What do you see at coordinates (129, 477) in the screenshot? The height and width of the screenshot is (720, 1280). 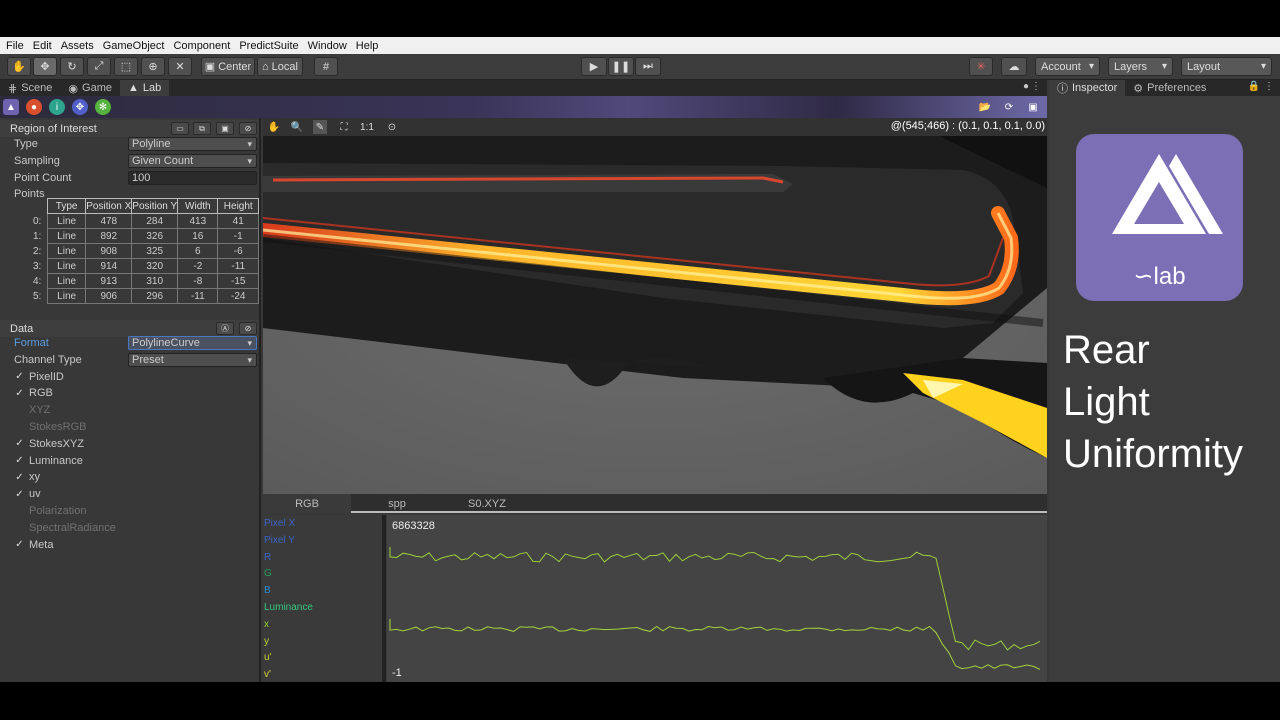 I see `channel-check-row: ✓ xy` at bounding box center [129, 477].